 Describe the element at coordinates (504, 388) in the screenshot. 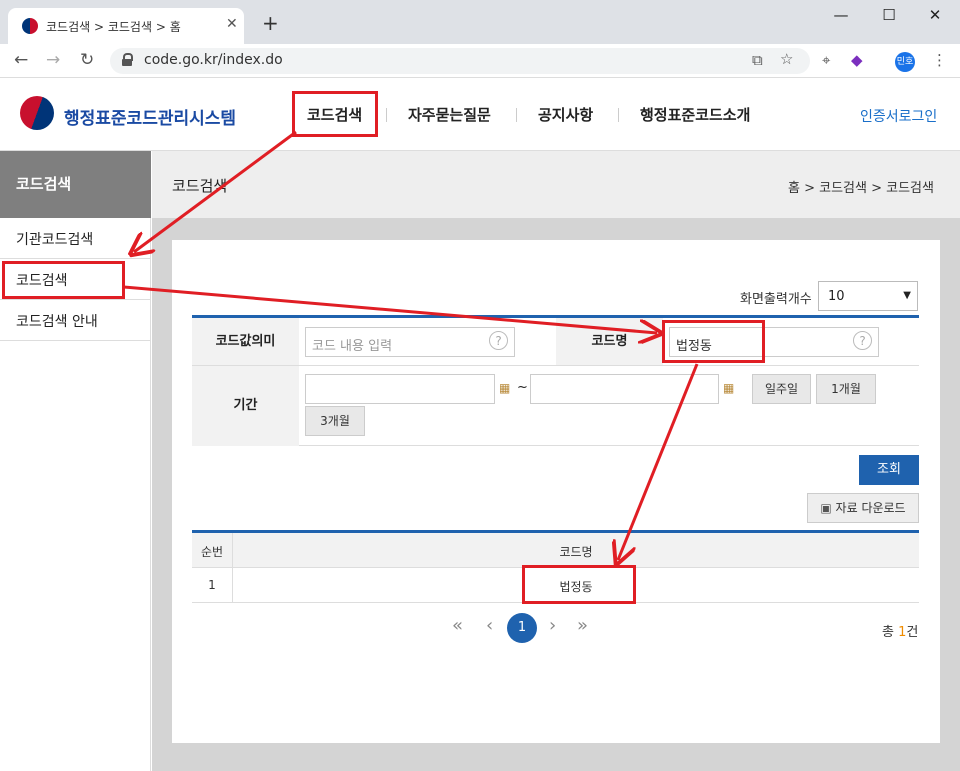

I see `start-calendar-icon: ▦` at that location.